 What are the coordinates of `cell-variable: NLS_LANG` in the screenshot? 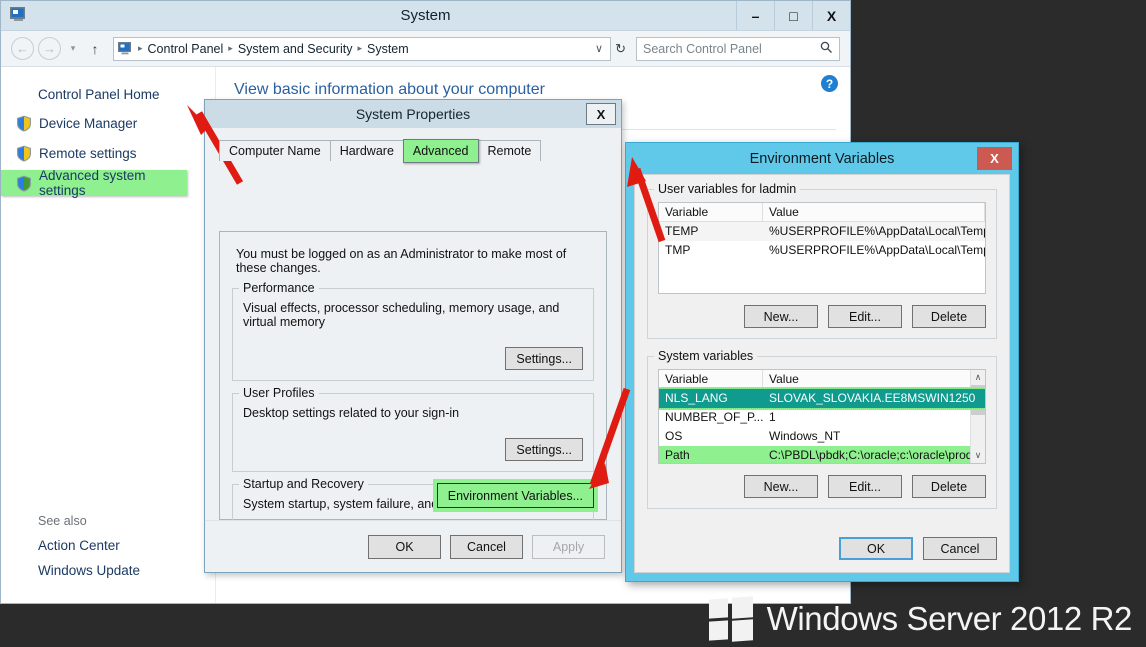 It's located at (696, 398).